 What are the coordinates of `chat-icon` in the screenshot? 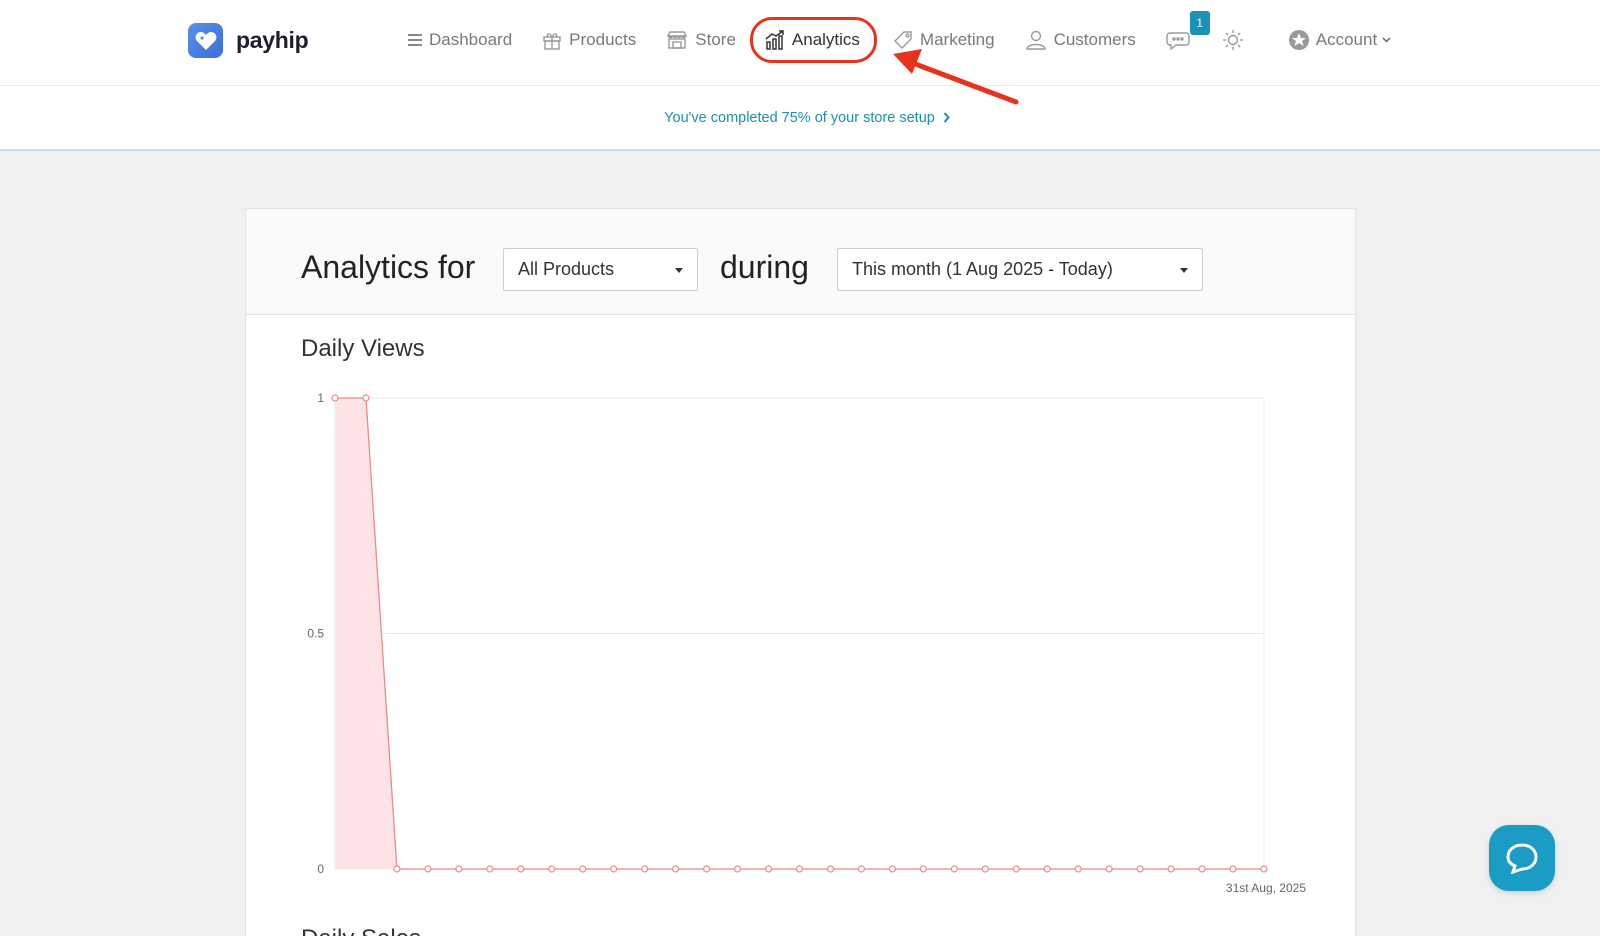 It's located at (1178, 41).